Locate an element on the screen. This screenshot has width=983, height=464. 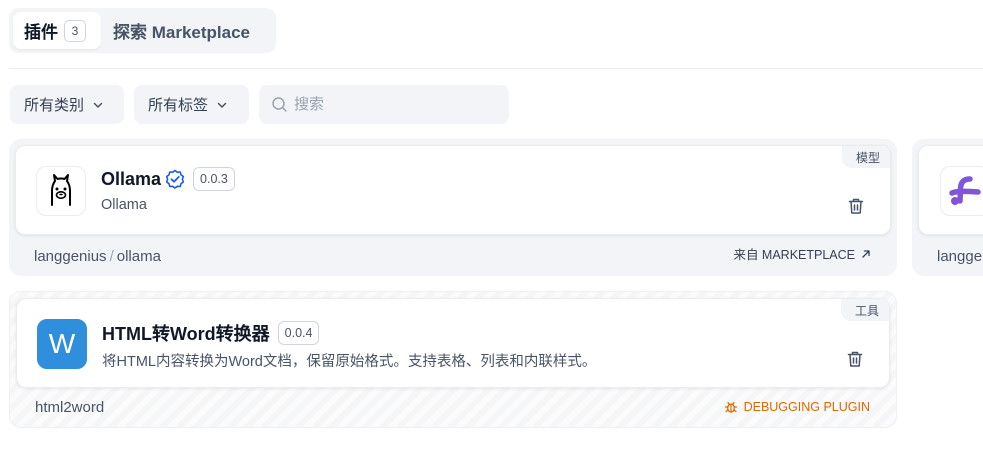
search-box is located at coordinates (384, 104).